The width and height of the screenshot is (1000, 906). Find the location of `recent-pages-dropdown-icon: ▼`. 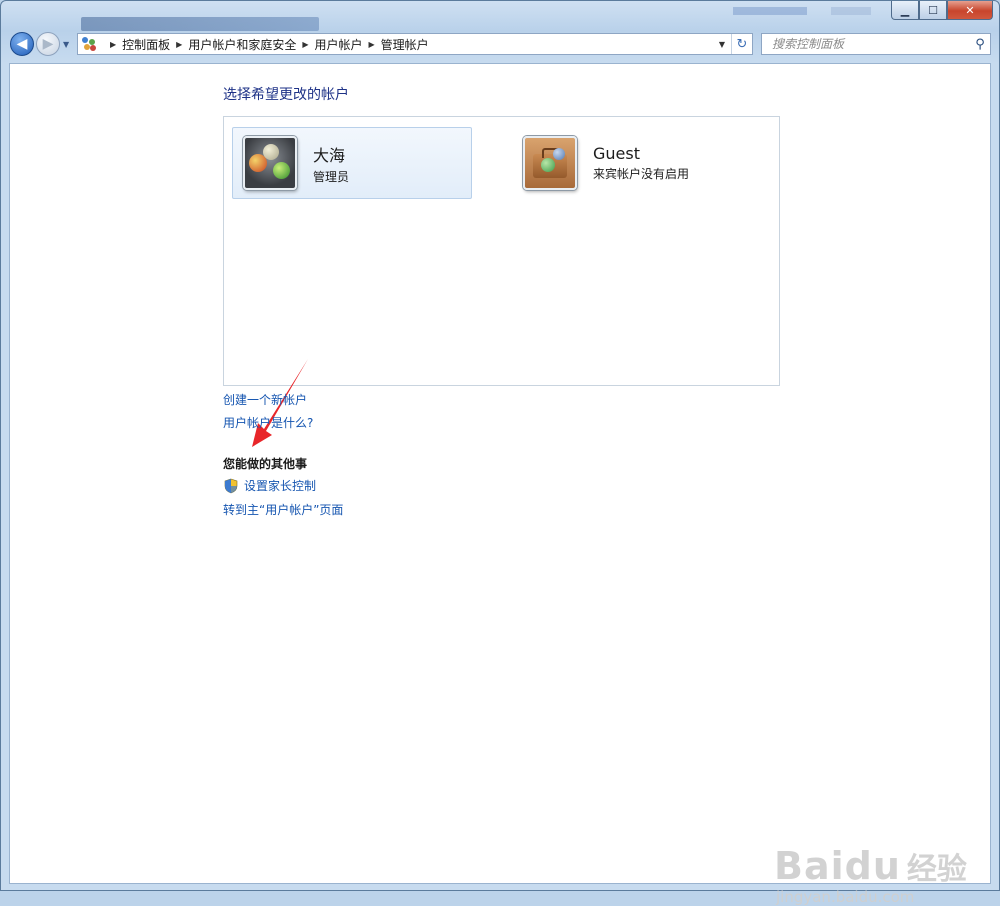

recent-pages-dropdown-icon: ▼ is located at coordinates (66, 44).